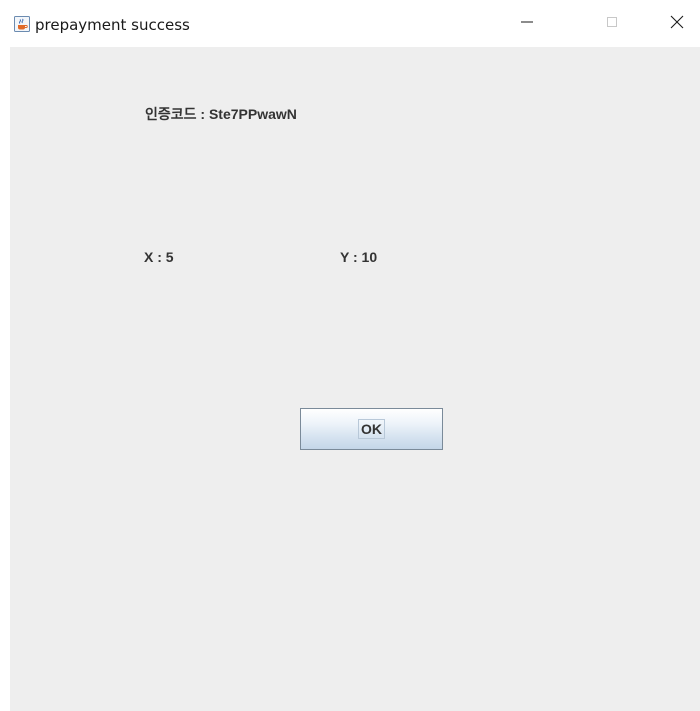 The width and height of the screenshot is (700, 711). What do you see at coordinates (350, 23) in the screenshot?
I see `title-bar: prepayment success` at bounding box center [350, 23].